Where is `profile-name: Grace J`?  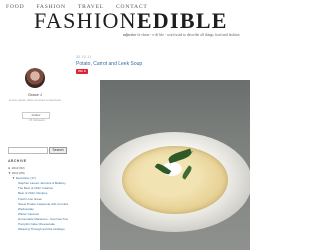 profile-name: Grace J is located at coordinates (35, 94).